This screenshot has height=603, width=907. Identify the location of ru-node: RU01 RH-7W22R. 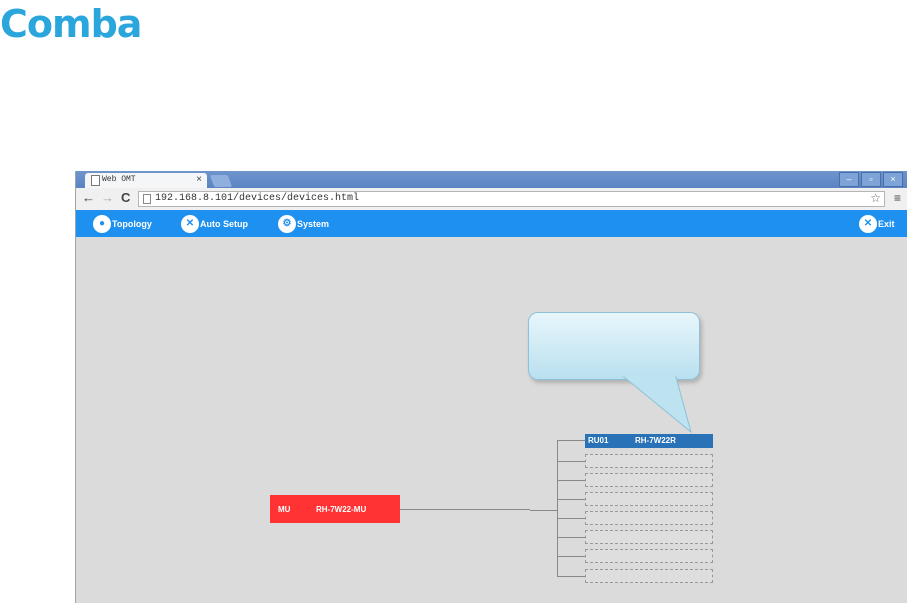
(649, 441).